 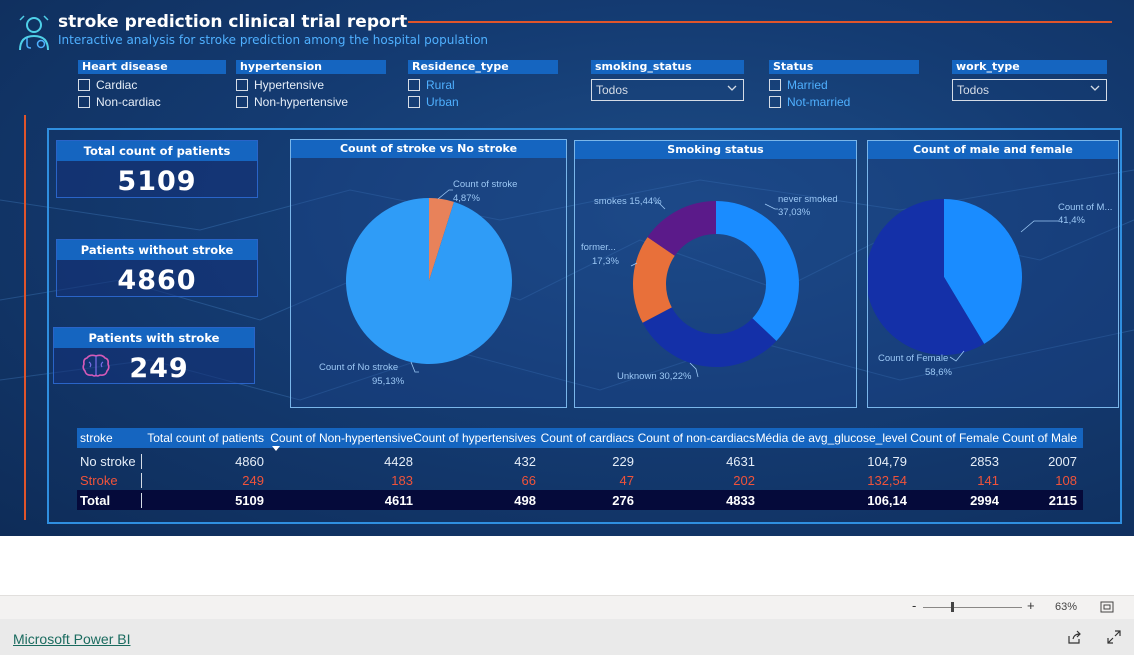 What do you see at coordinates (1071, 220) in the screenshot?
I see `label-count-of-male-pct: 41,4%` at bounding box center [1071, 220].